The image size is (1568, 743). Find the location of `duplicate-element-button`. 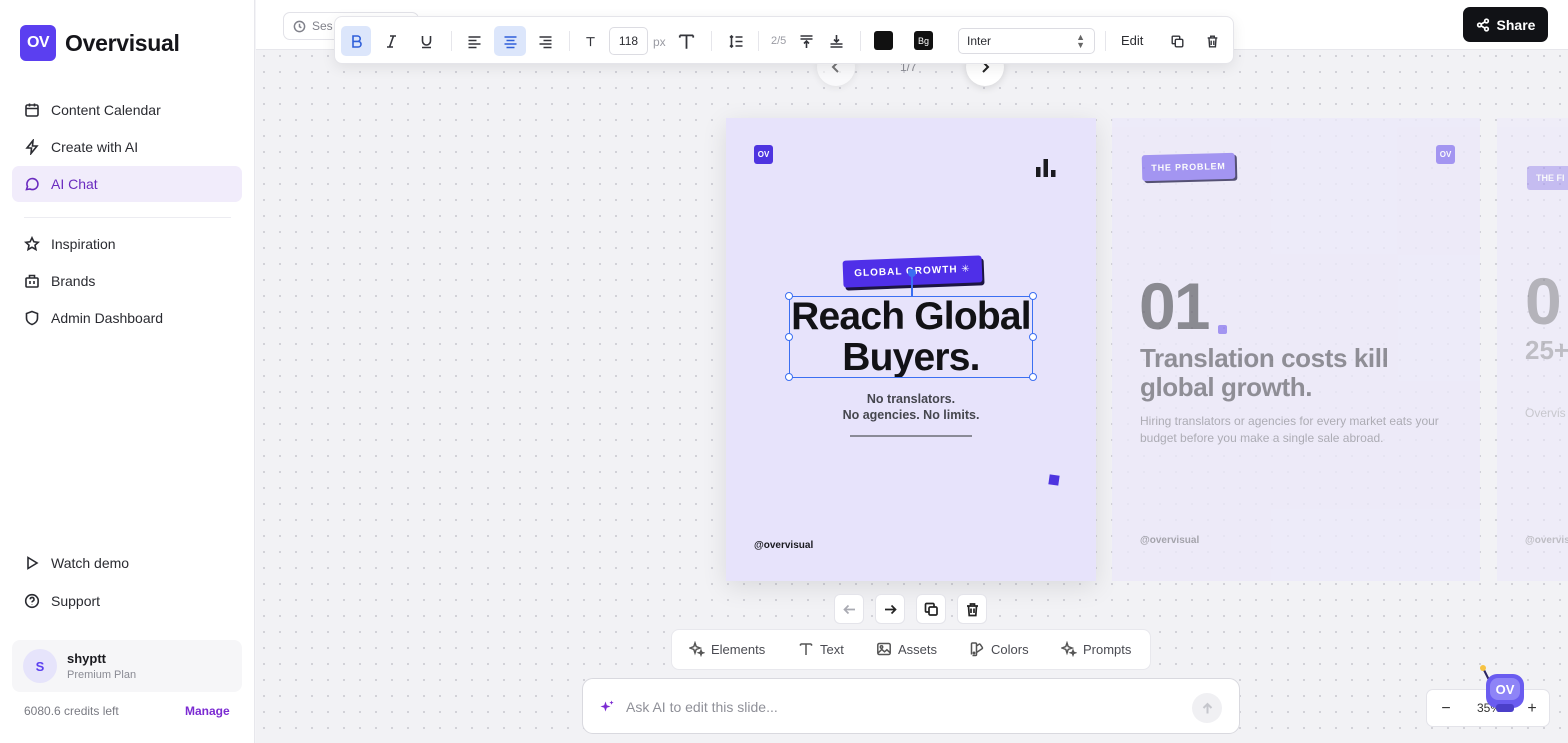

duplicate-element-button is located at coordinates (1177, 41).